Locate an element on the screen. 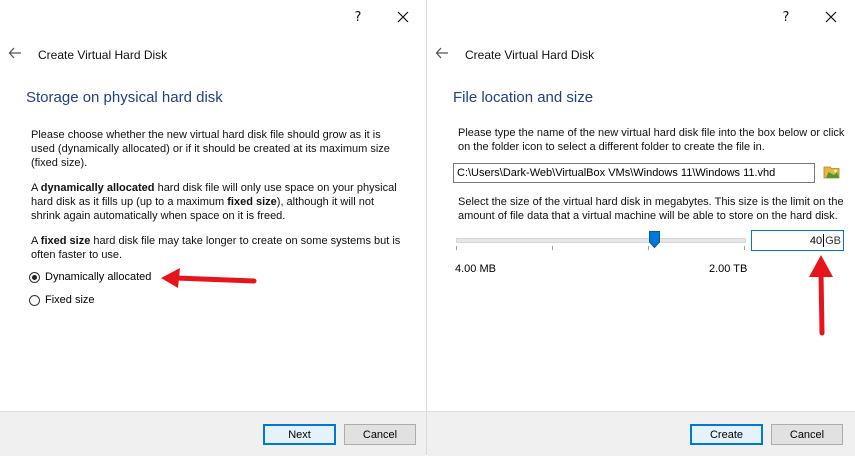 The height and width of the screenshot is (456, 855). size-value: 40 is located at coordinates (816, 240).